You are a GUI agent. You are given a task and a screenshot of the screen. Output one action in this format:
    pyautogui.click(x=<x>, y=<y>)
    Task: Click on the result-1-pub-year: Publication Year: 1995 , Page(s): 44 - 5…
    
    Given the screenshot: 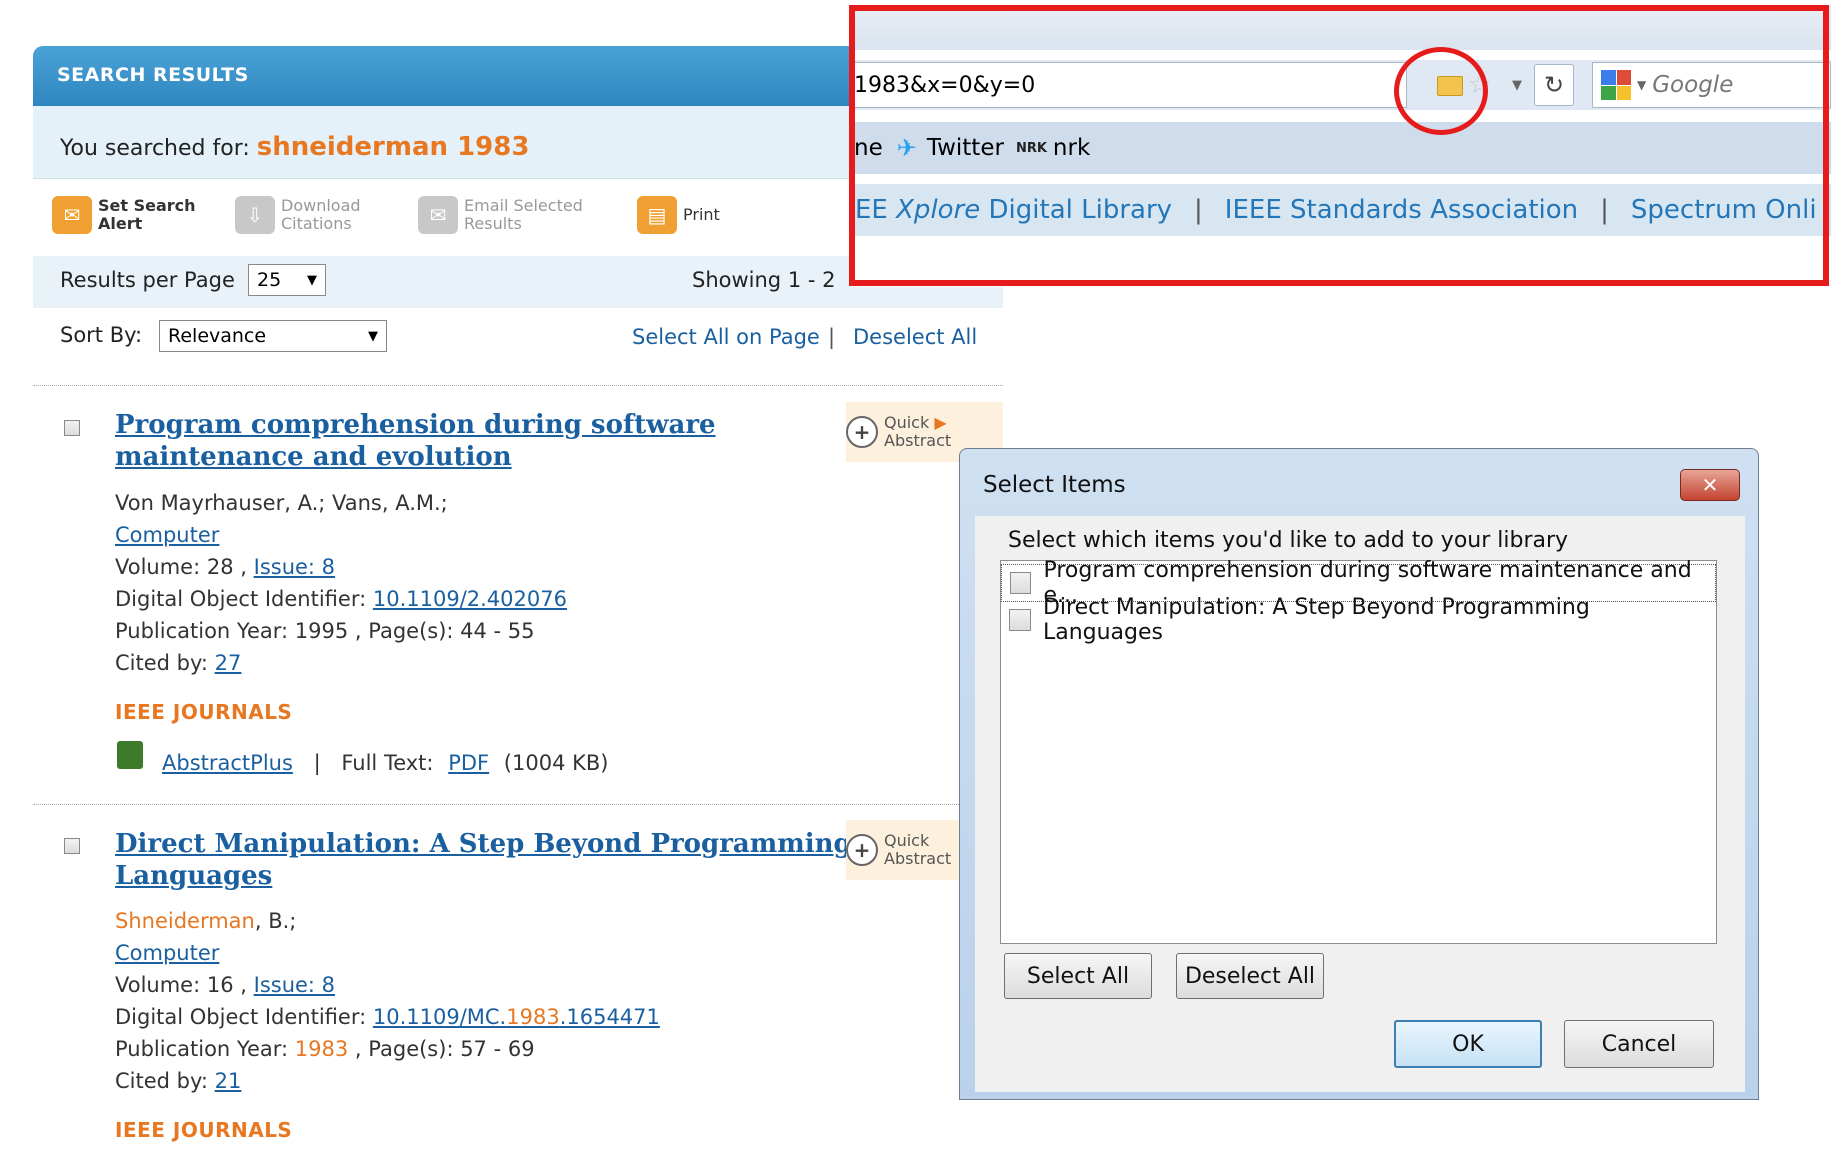 What is the action you would take?
    pyautogui.click(x=325, y=631)
    